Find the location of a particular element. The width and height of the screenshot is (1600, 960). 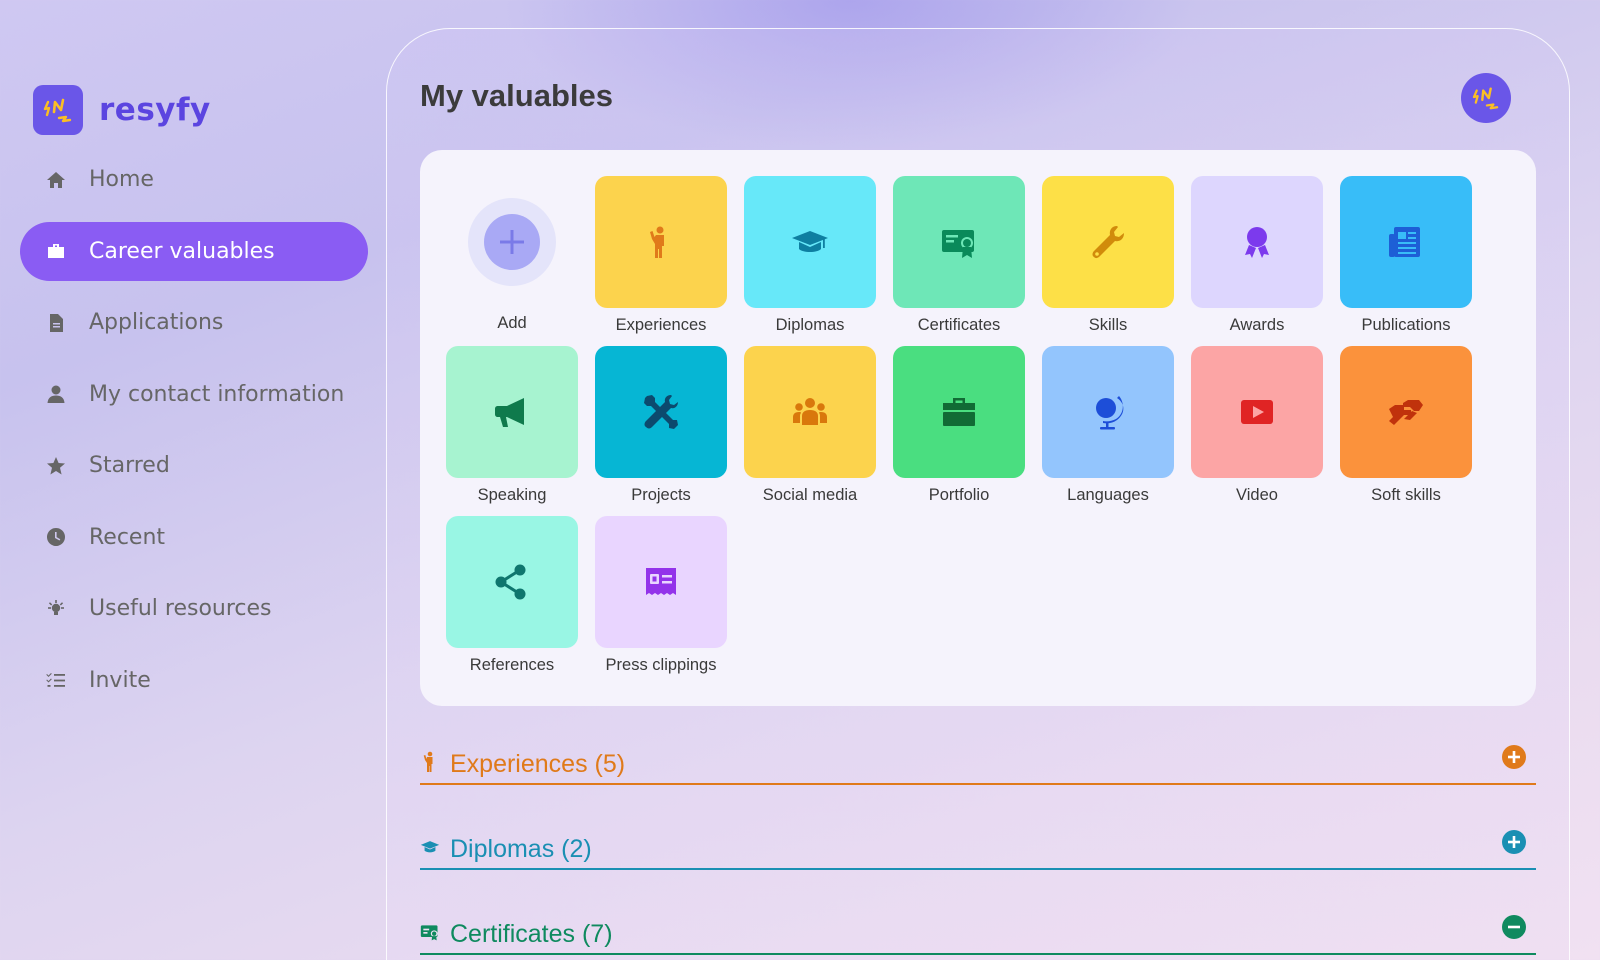

section-title: Diplomas (2) is located at coordinates (521, 848).